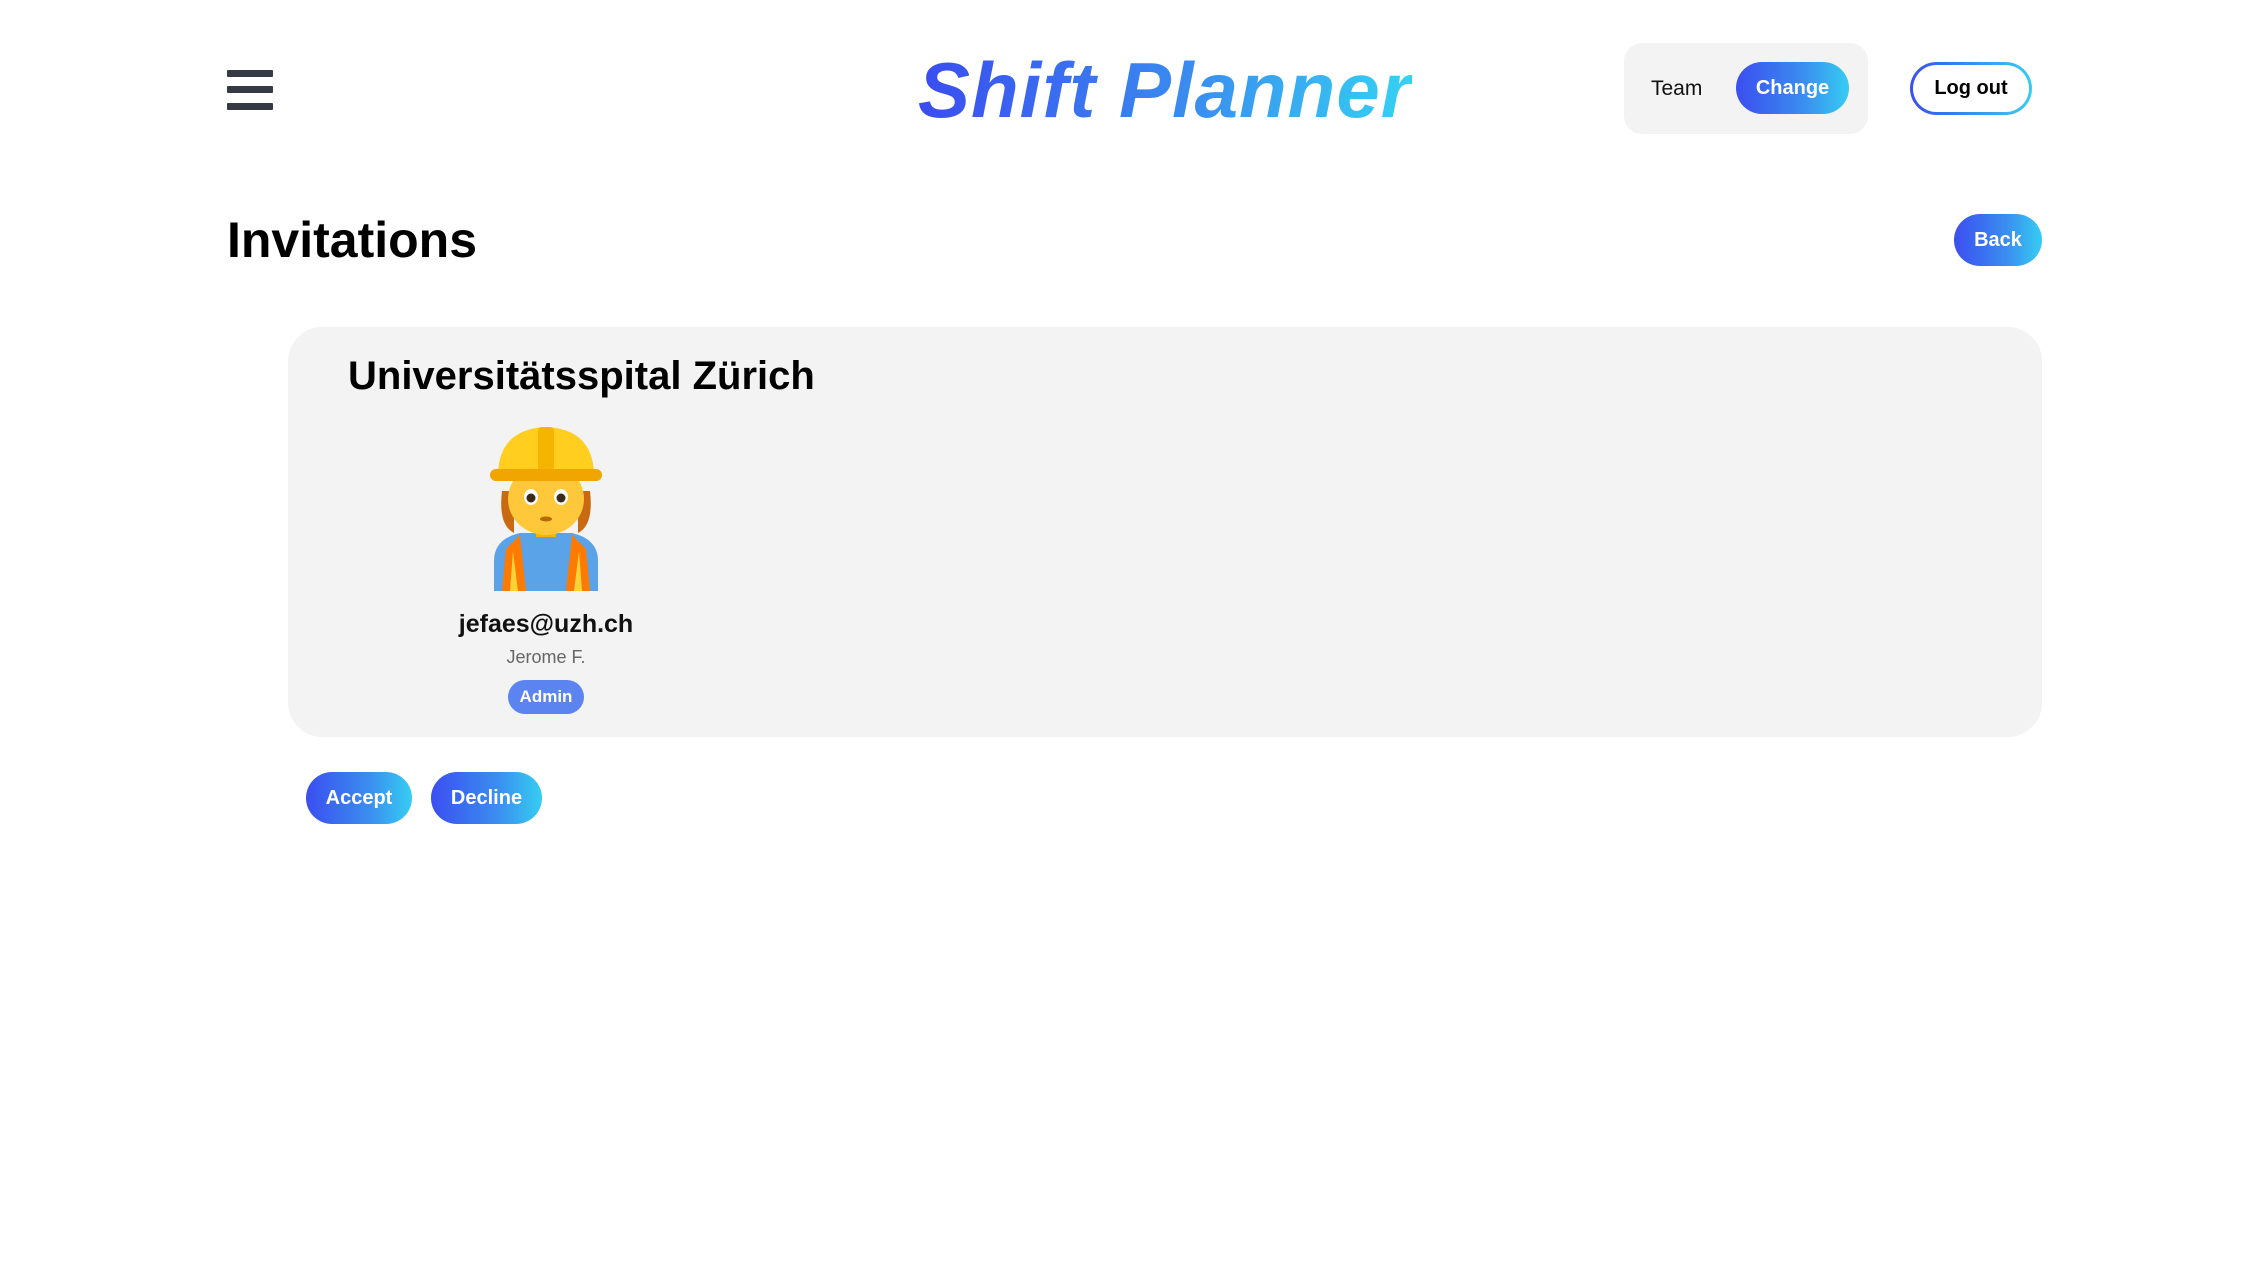  I want to click on back-button: Back, so click(1998, 240).